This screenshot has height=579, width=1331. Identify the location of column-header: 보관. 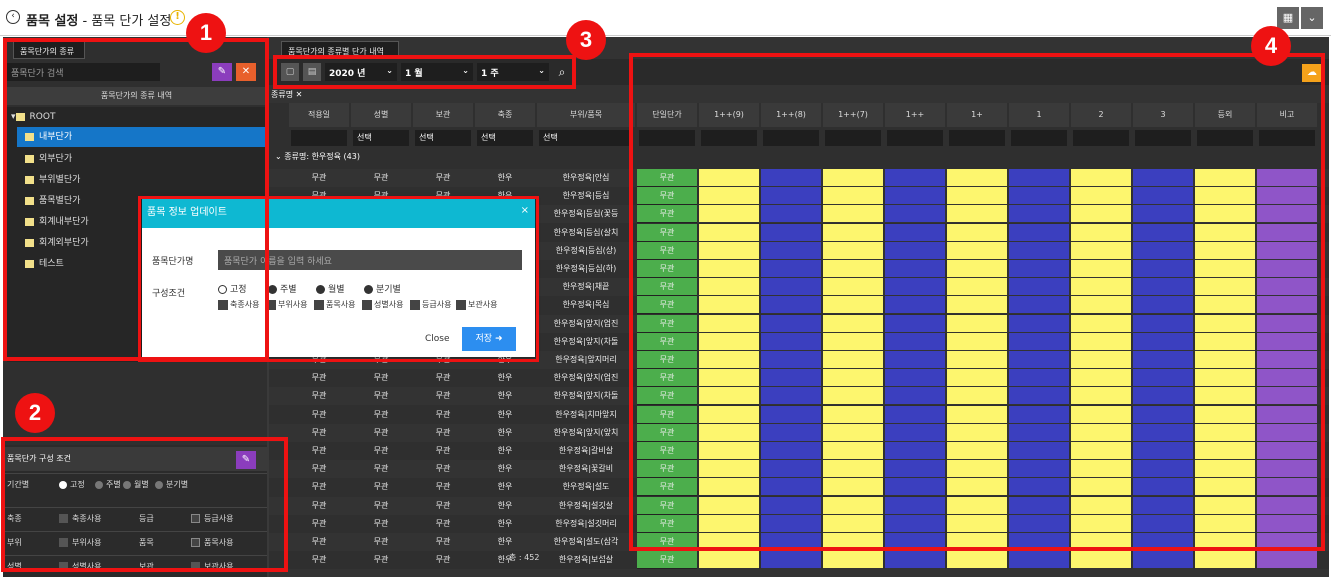
(443, 115).